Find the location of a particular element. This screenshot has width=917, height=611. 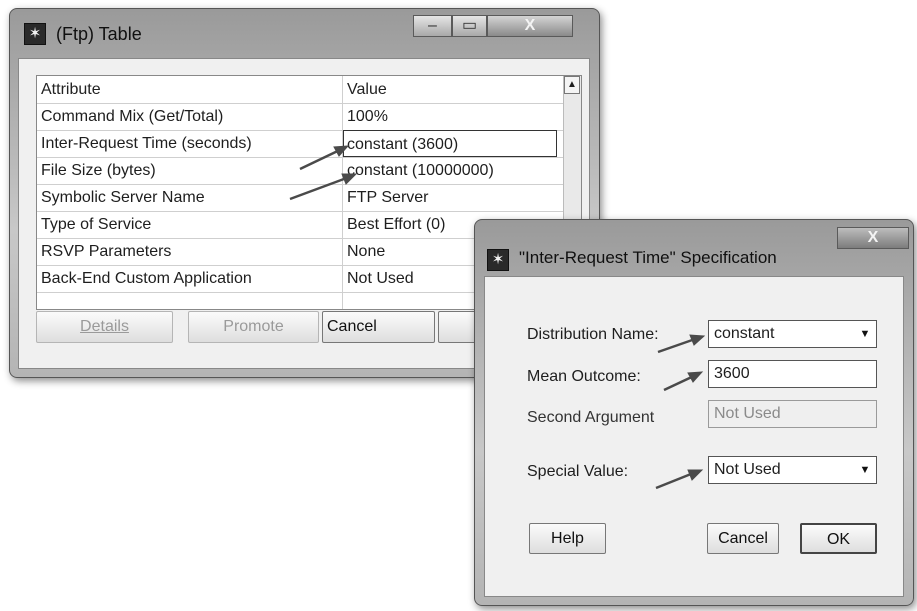

distribution-name-dropdown: constant ▼ is located at coordinates (792, 334).